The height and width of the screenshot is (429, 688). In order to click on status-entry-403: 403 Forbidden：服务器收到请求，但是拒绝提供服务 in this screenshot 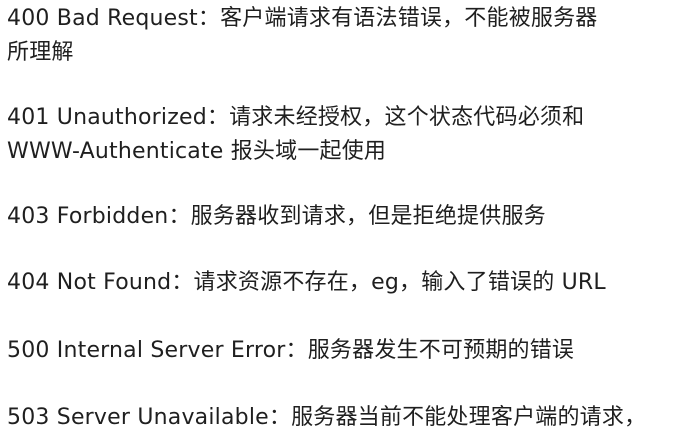, I will do `click(343, 217)`.